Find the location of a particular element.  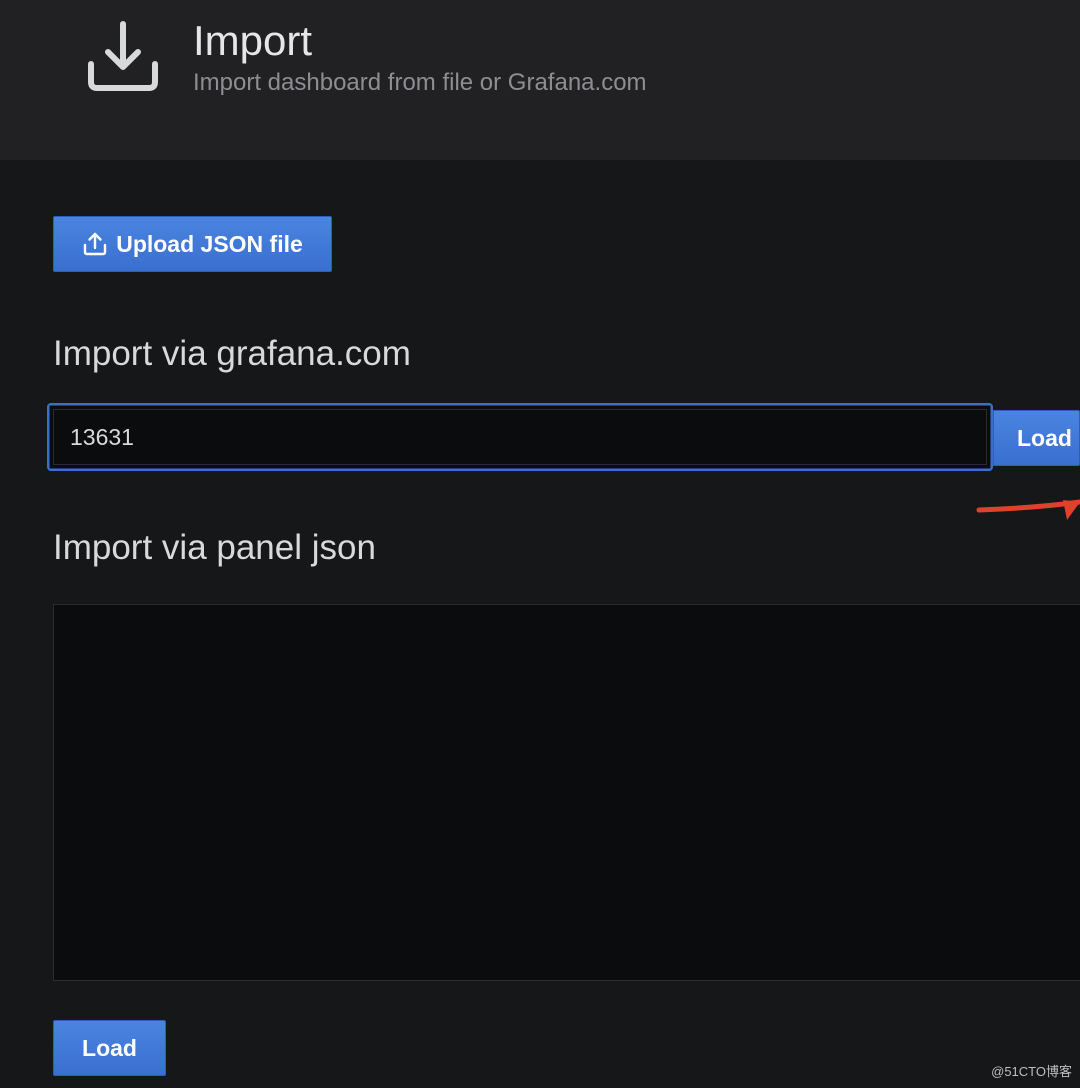

annotation-arrow-icon is located at coordinates (1028, 509).